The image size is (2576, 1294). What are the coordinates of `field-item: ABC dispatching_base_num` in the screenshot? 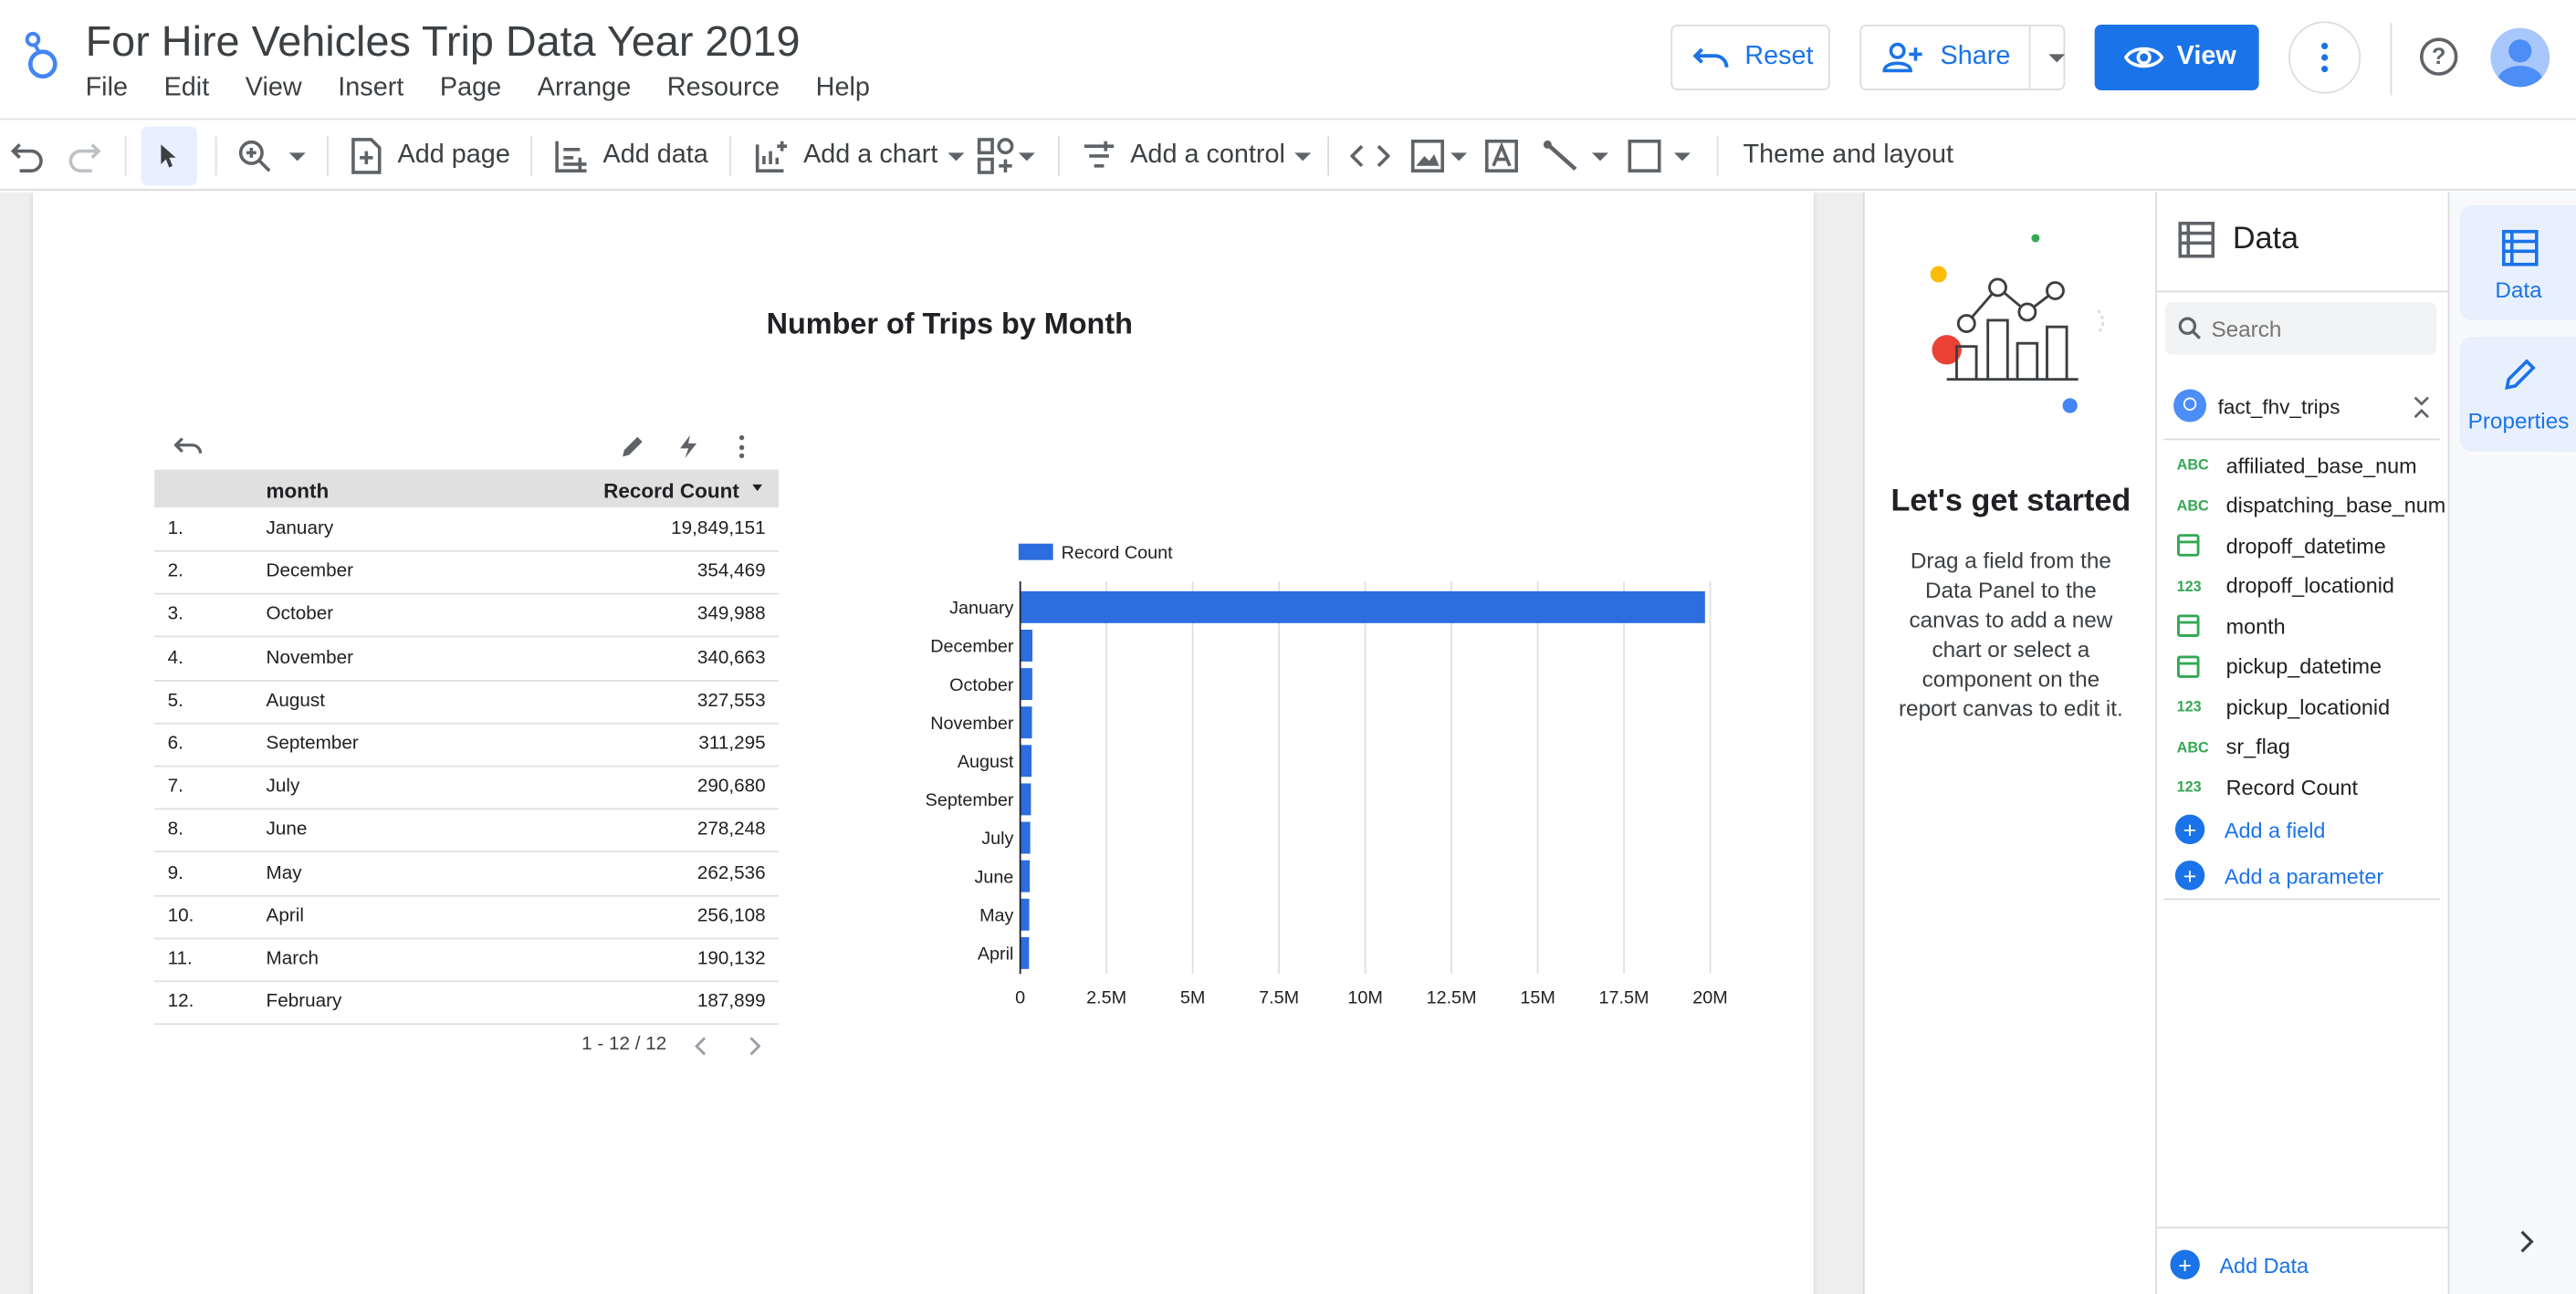 It's located at (2311, 504).